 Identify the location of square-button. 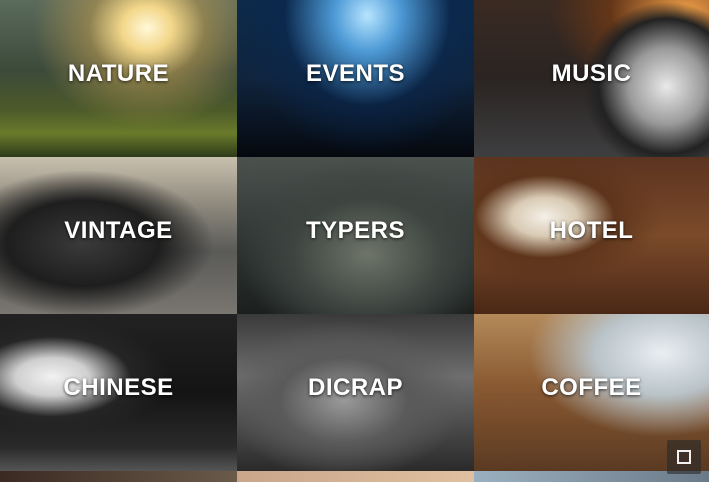
(684, 457).